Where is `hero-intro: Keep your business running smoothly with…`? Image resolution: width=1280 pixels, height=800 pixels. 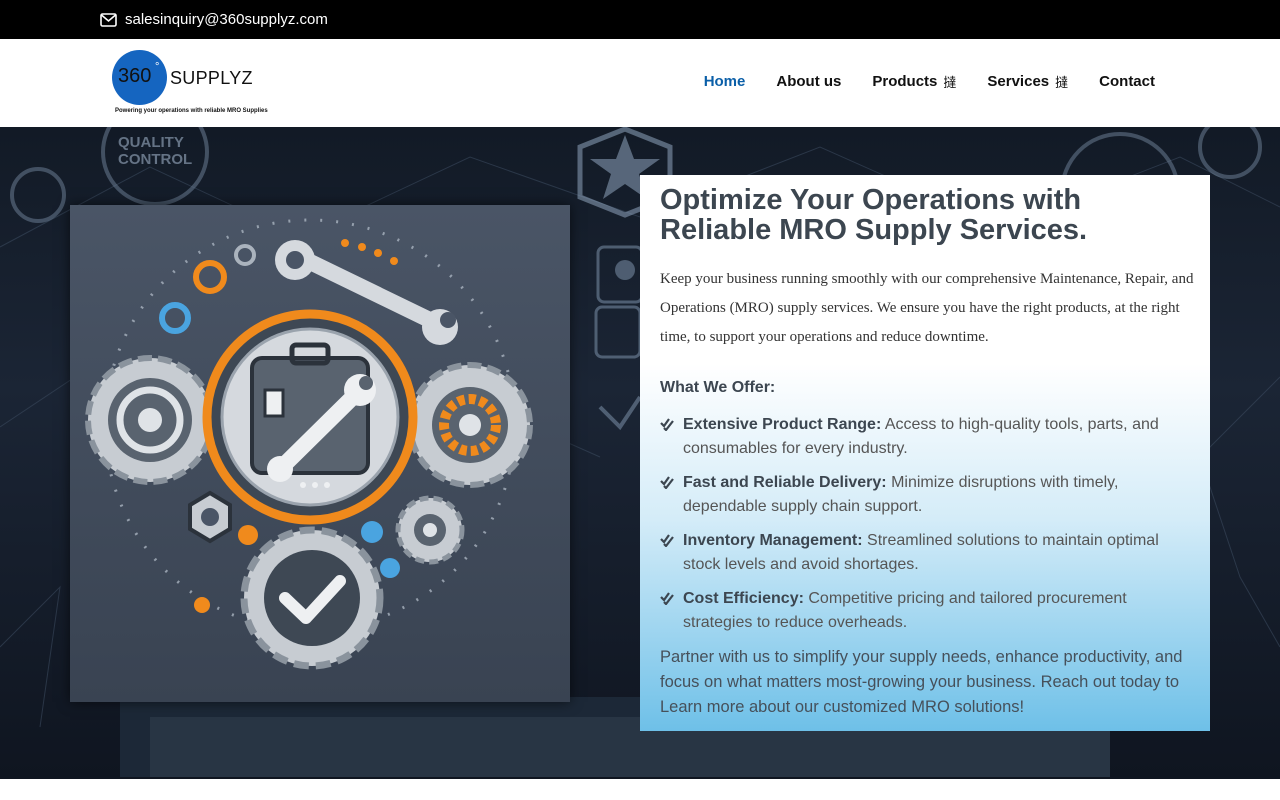 hero-intro: Keep your business running smoothly with… is located at coordinates (927, 308).